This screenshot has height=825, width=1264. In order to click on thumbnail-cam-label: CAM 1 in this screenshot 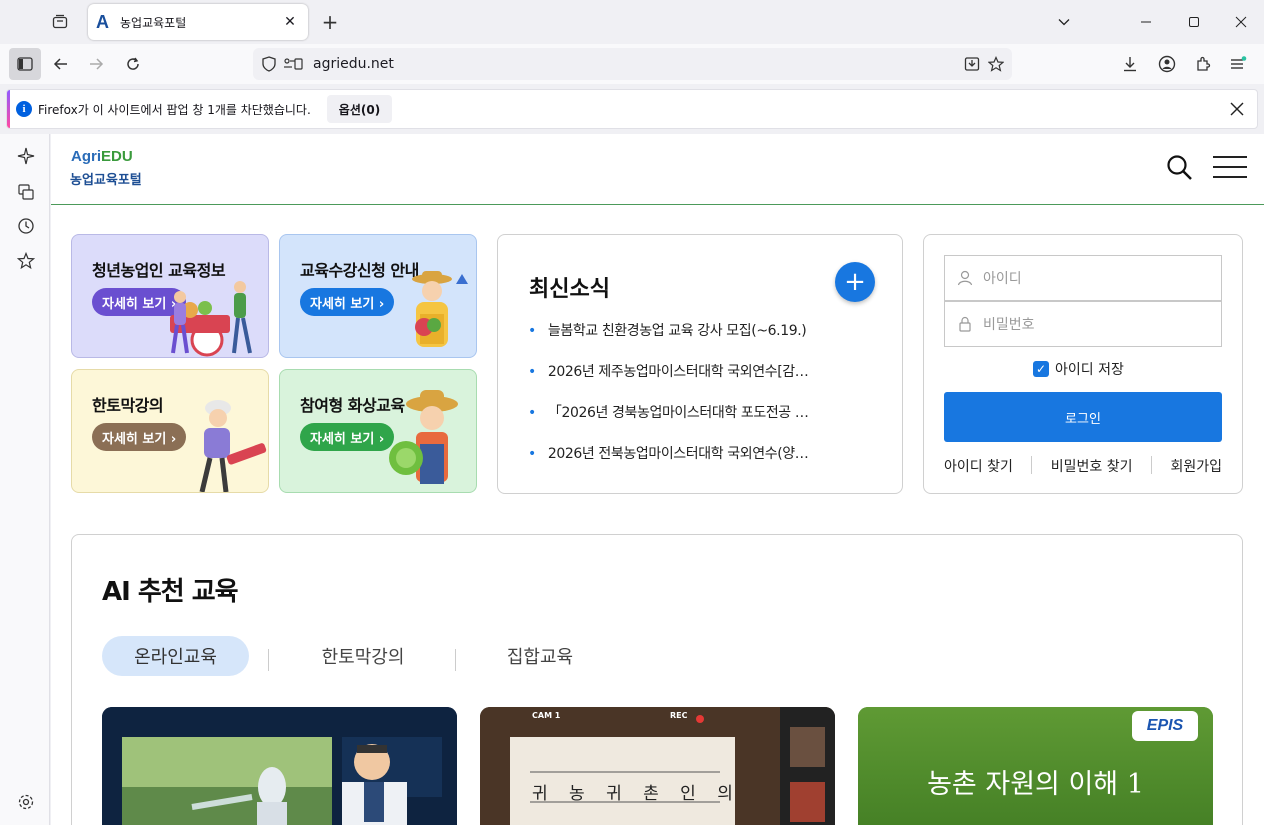, I will do `click(546, 715)`.